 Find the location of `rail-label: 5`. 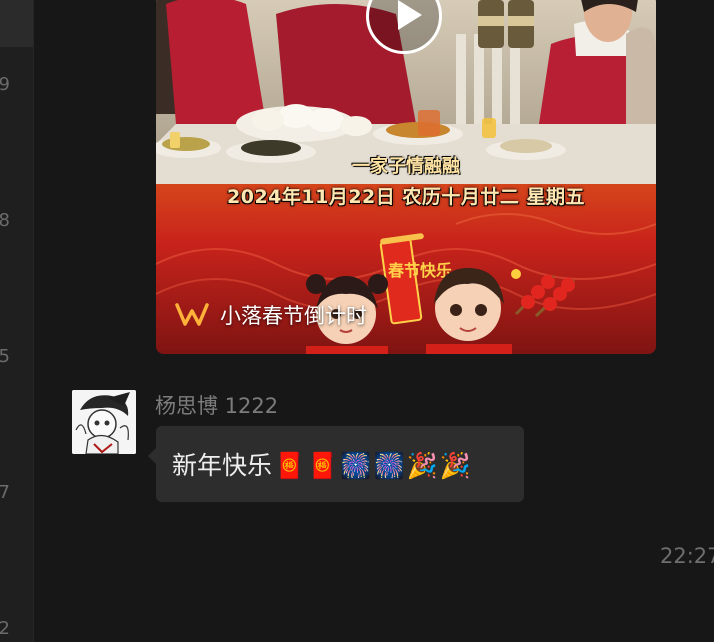

rail-label: 5 is located at coordinates (5, 356).